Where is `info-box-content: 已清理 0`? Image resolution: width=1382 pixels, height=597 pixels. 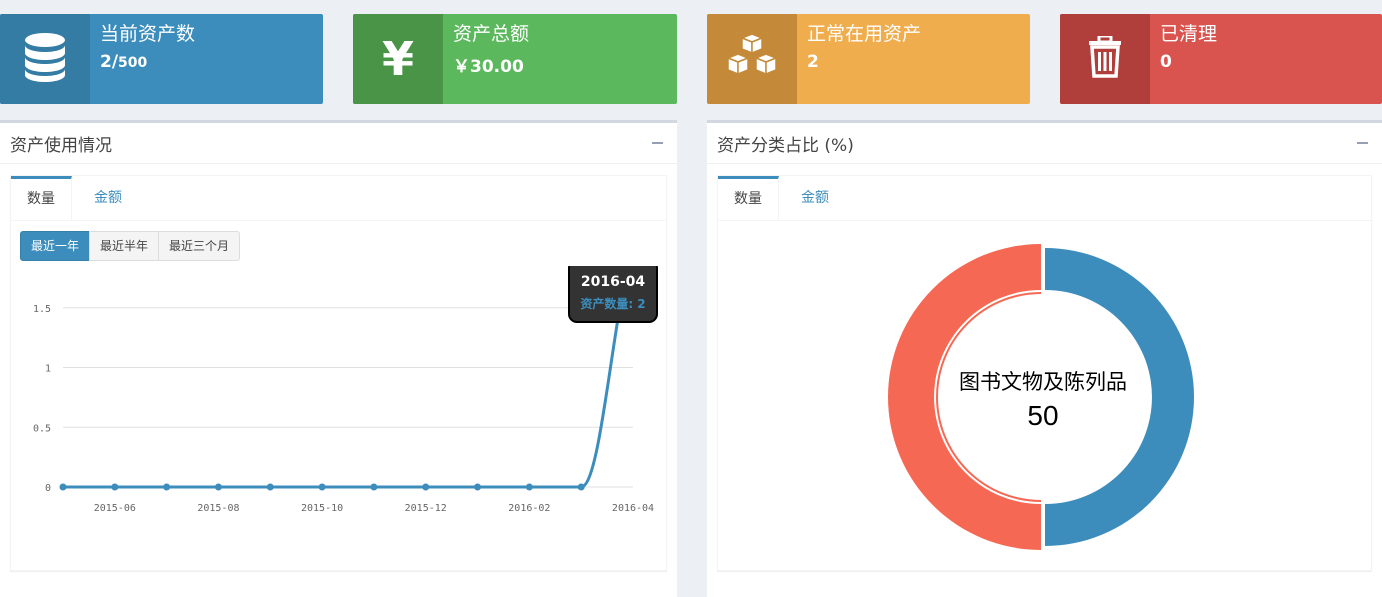 info-box-content: 已清理 0 is located at coordinates (1188, 59).